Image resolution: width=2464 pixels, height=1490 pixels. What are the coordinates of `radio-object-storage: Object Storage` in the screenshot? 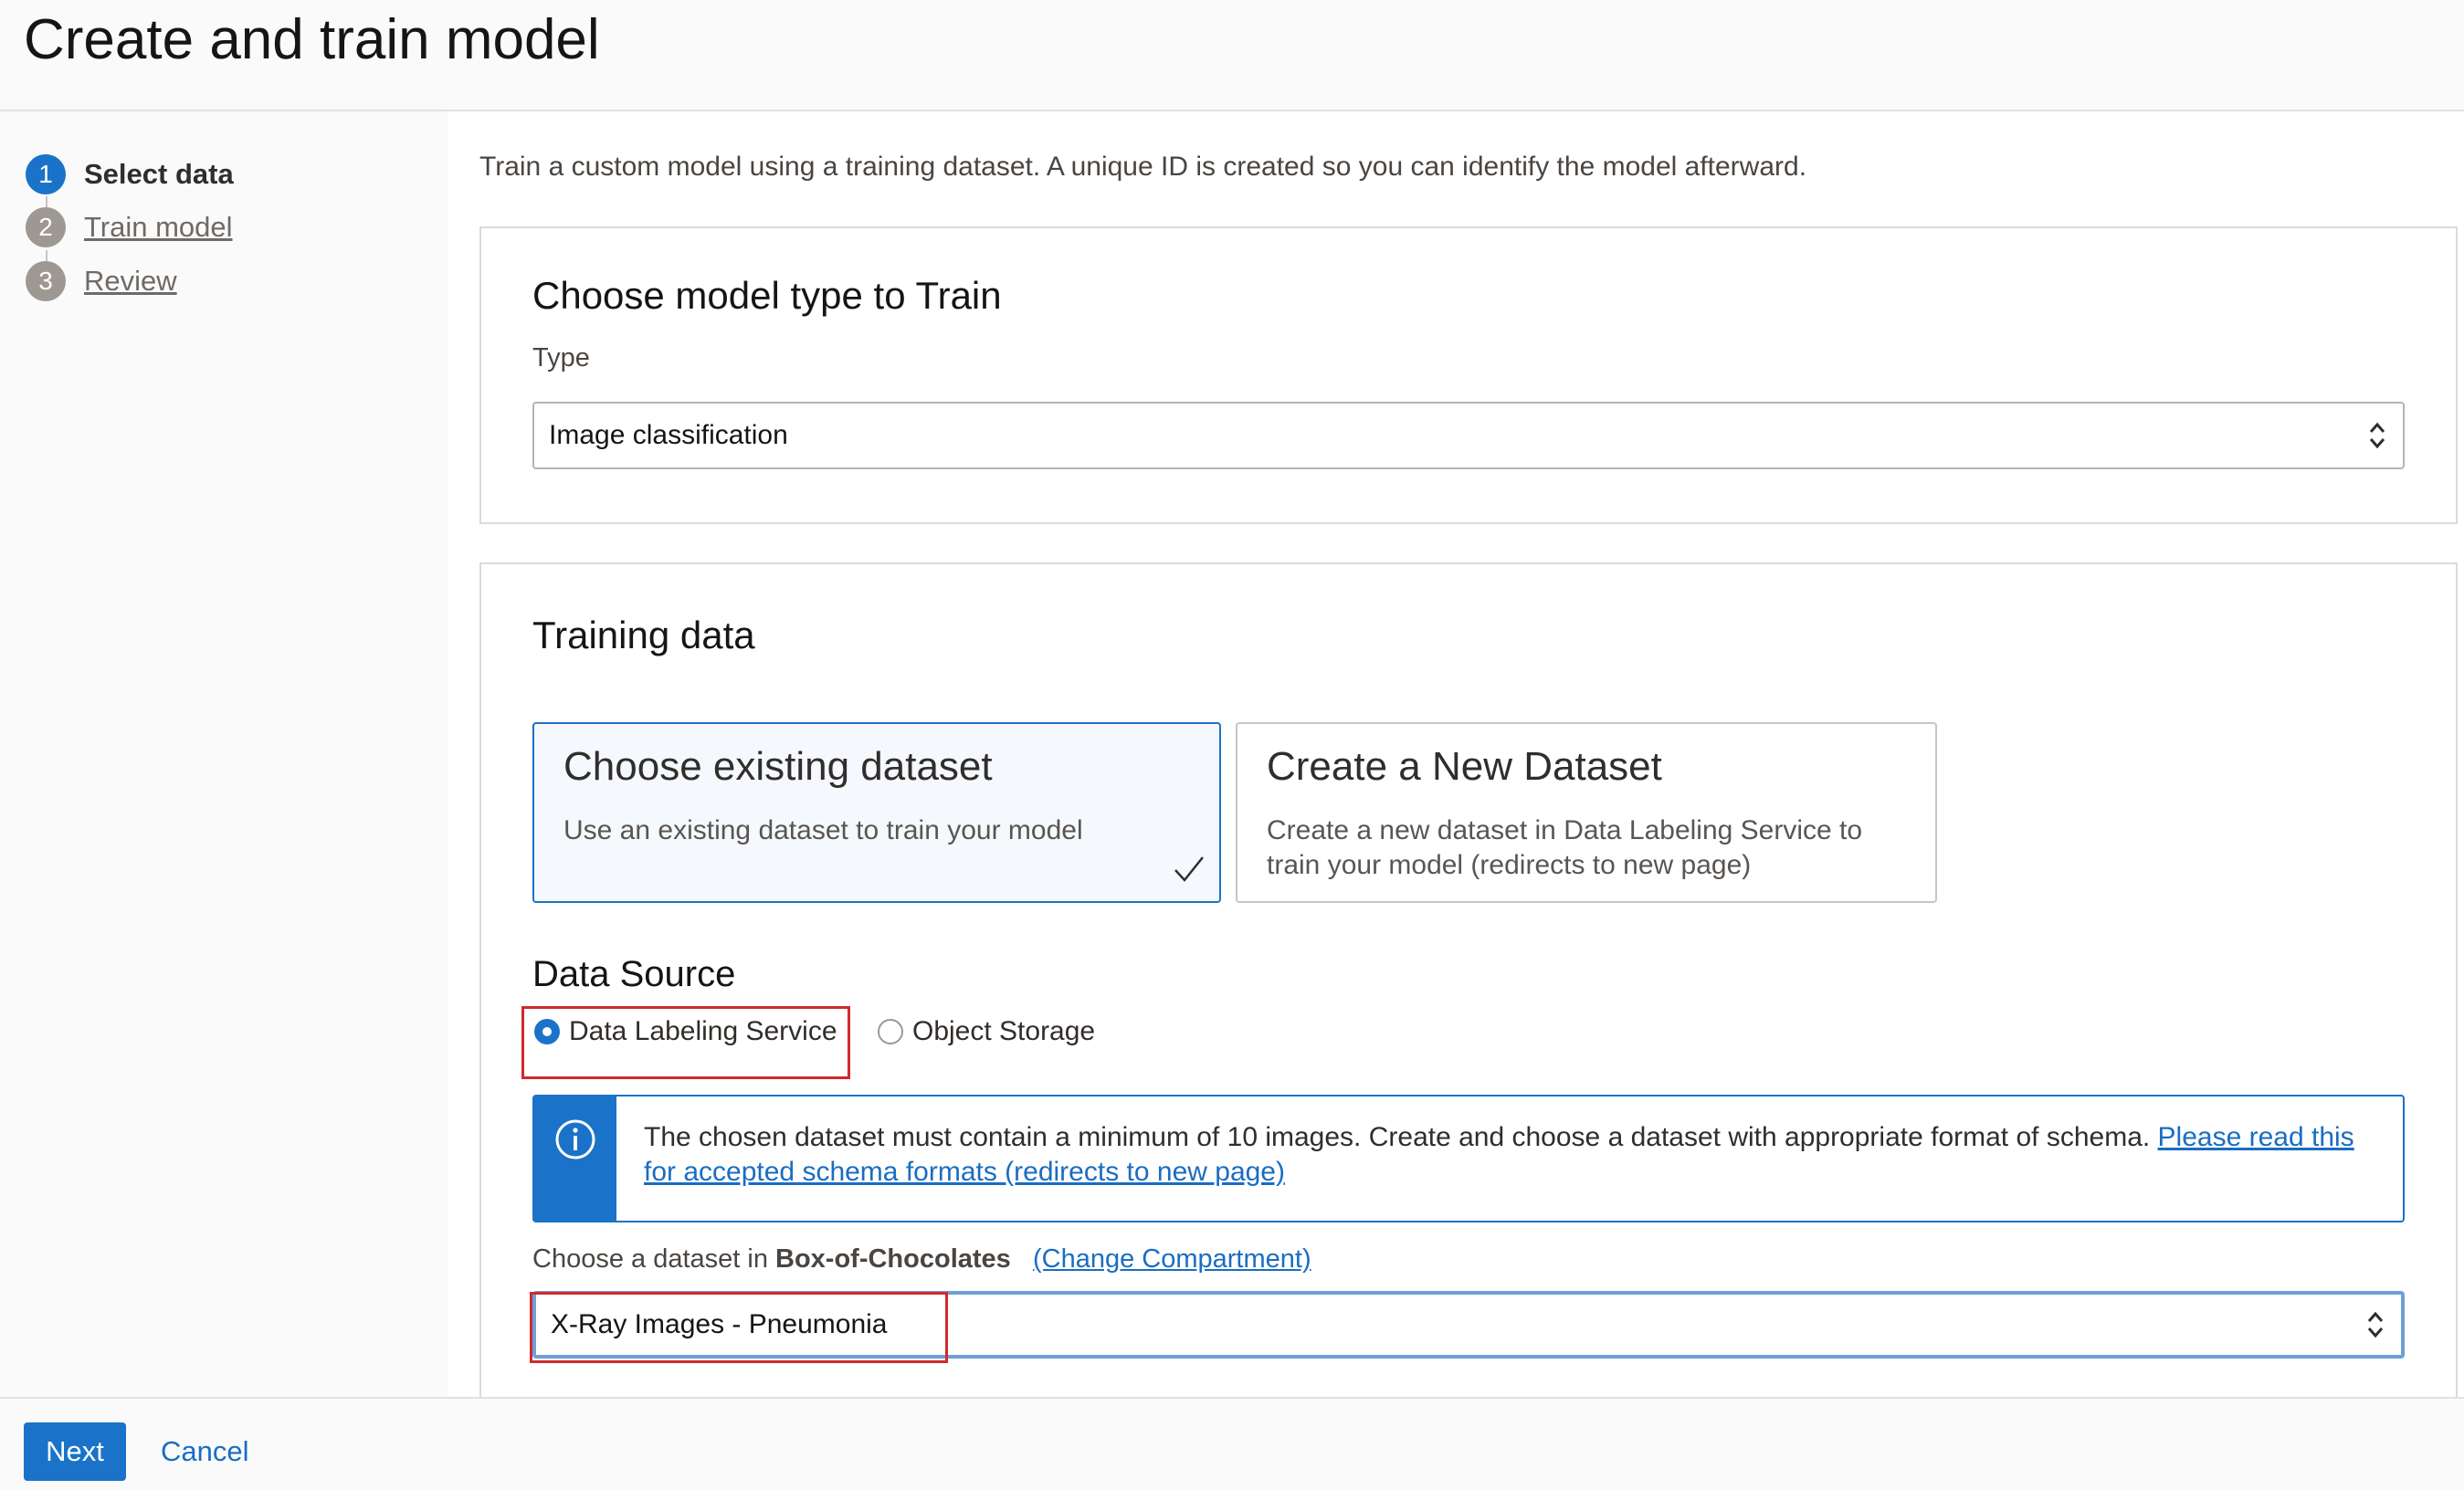 It's located at (987, 1032).